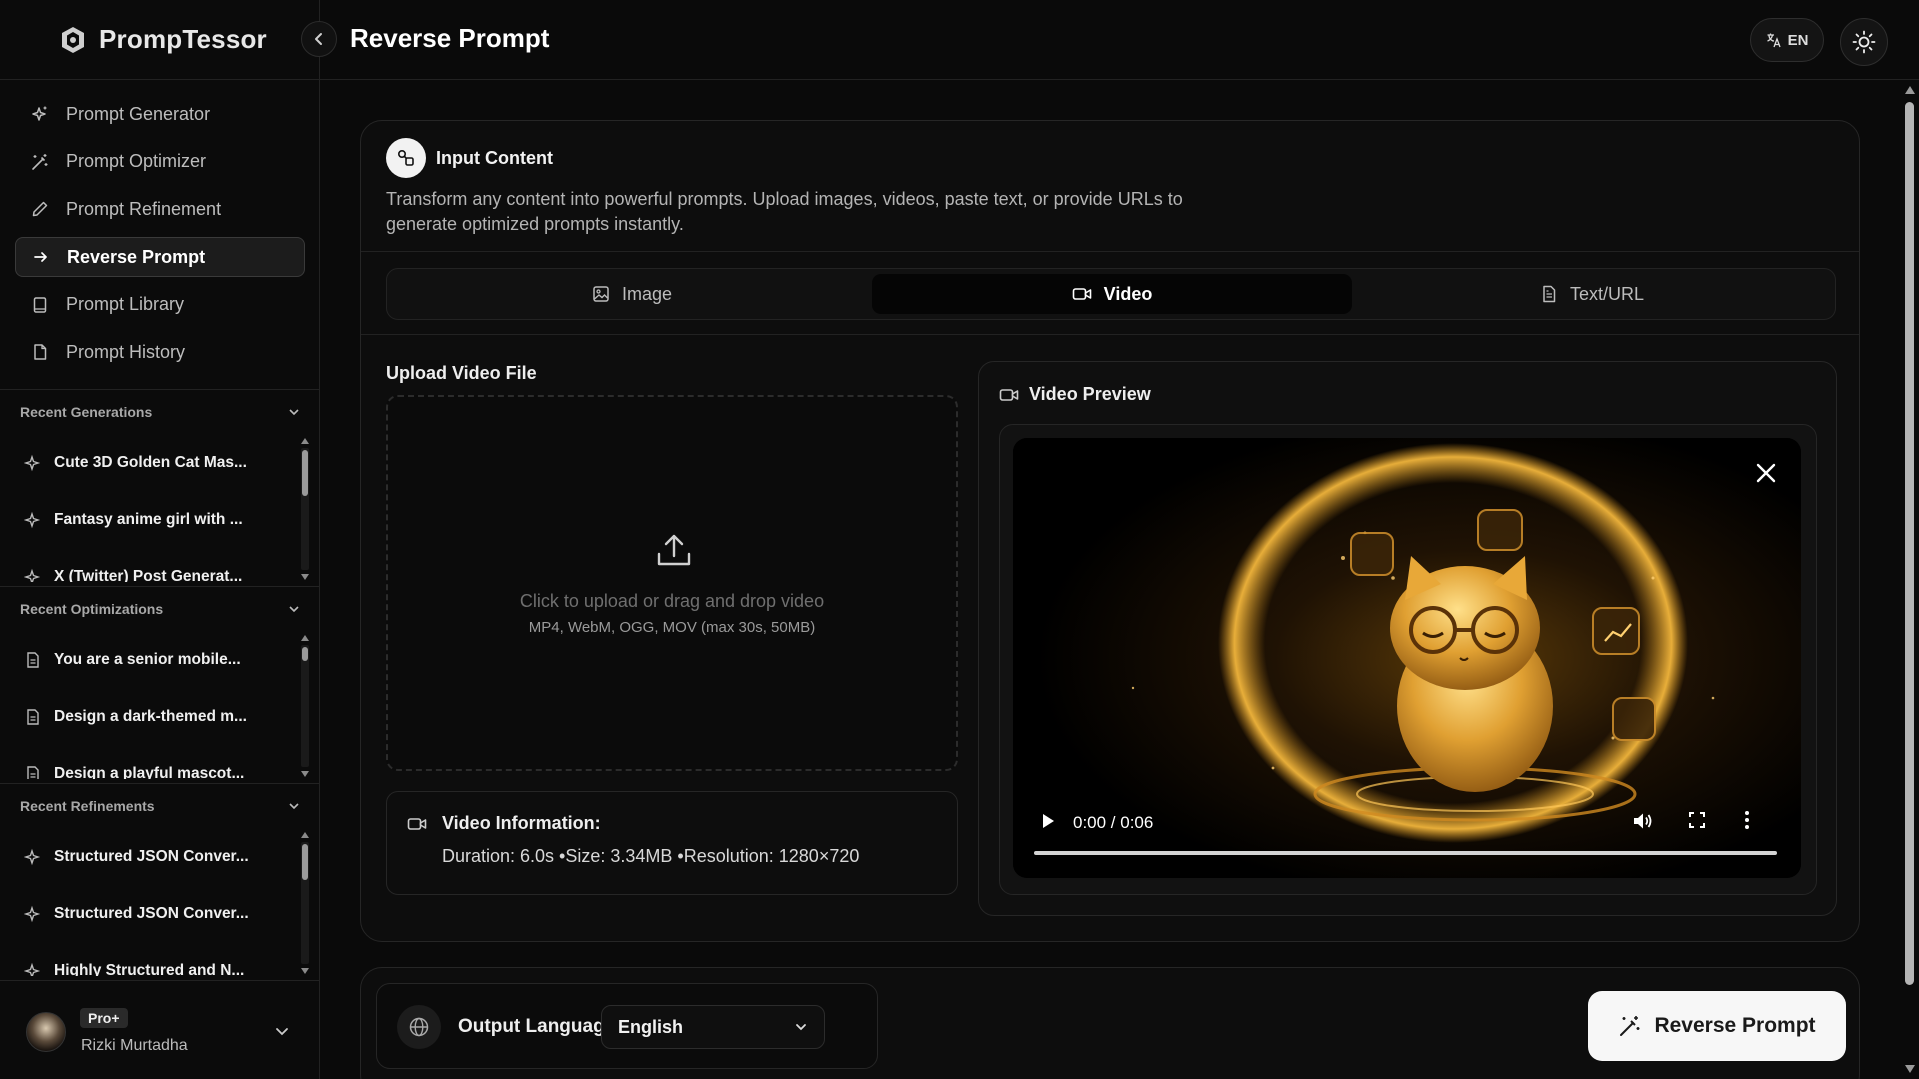  Describe the element at coordinates (40, 209) in the screenshot. I see `pencil-icon` at that location.